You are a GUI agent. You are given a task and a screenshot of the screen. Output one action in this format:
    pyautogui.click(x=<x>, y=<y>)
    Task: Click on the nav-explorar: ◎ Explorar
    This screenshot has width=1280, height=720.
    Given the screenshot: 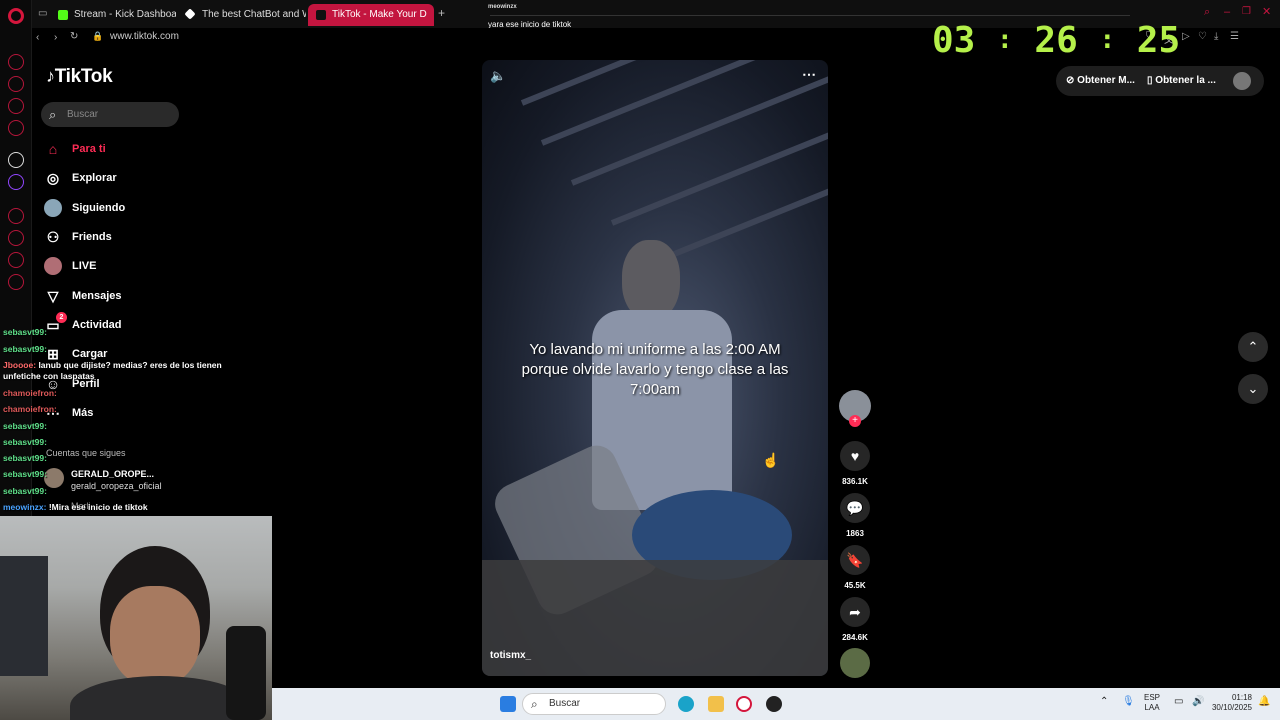 What is the action you would take?
    pyautogui.click(x=80, y=178)
    